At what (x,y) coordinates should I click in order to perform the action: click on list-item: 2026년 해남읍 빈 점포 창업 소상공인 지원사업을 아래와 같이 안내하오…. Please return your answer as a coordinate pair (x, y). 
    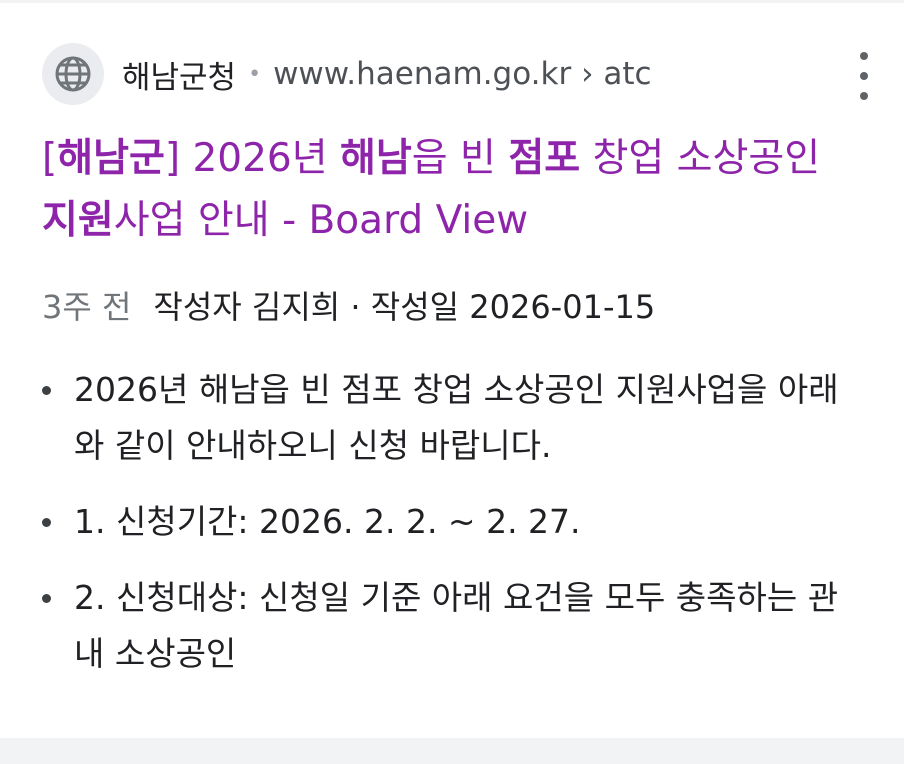
    Looking at the image, I should click on (442, 418).